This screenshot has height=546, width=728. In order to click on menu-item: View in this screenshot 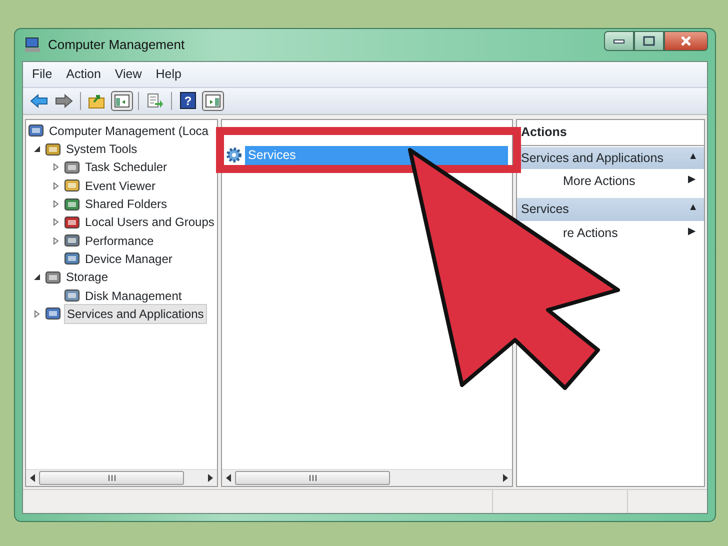, I will do `click(128, 74)`.